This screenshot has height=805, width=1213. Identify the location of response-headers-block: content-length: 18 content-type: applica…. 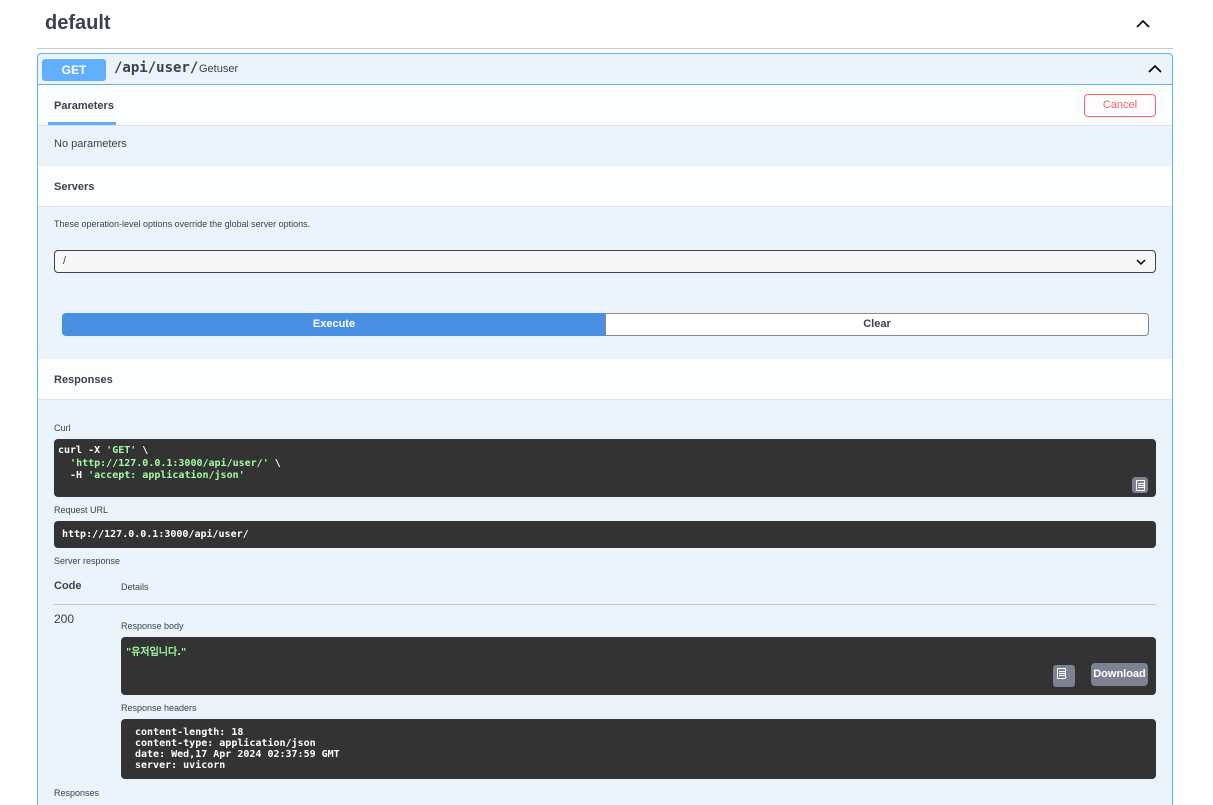
(638, 749).